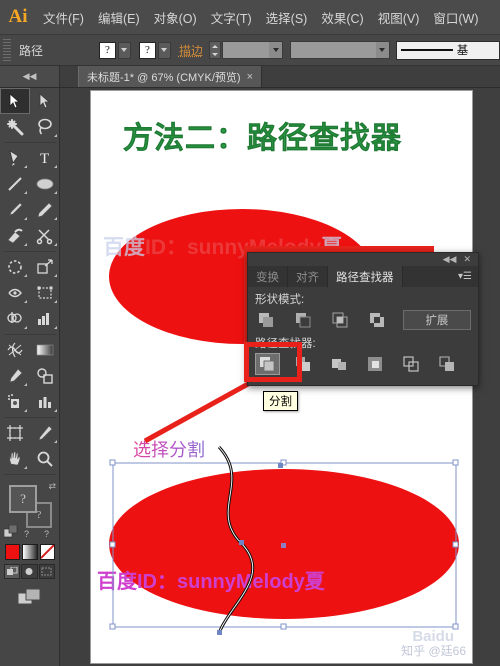  Describe the element at coordinates (15, 459) in the screenshot. I see `hand-tool` at that location.